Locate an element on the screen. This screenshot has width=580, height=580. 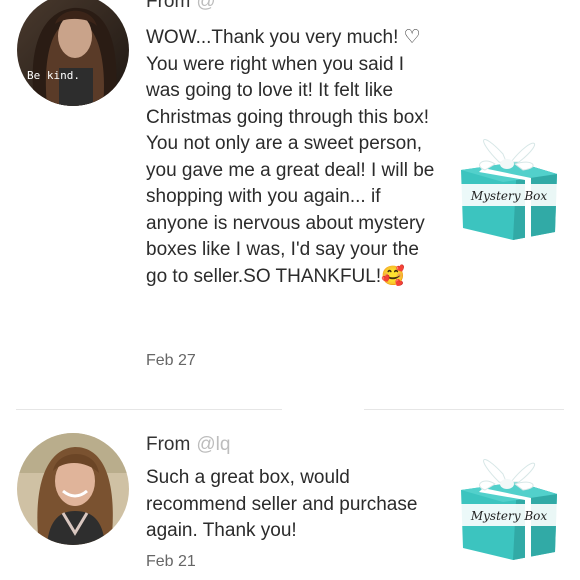
reviewer-avatar: Be kind. is located at coordinates (73, 53).